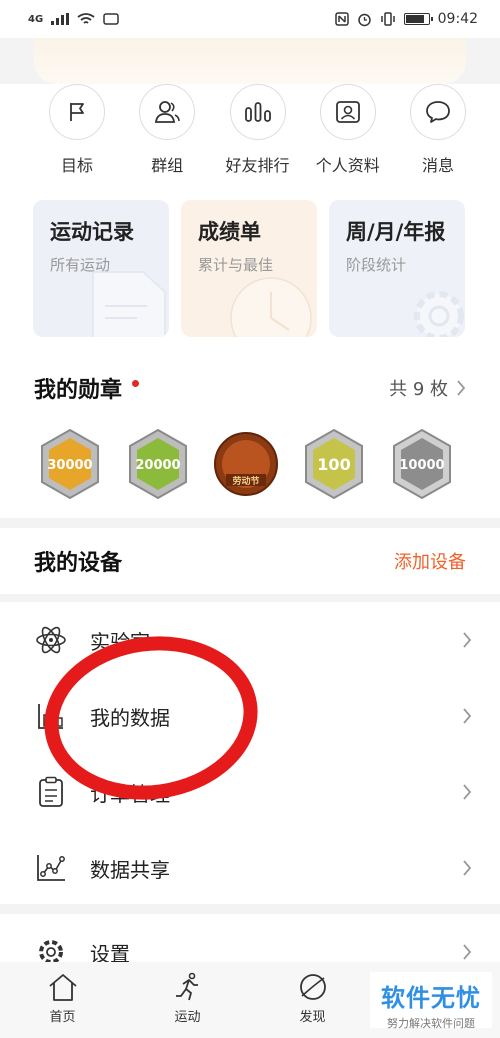 This screenshot has height=1038, width=500. Describe the element at coordinates (250, 388) in the screenshot. I see `medals-header: 我的勋章 共 9 枚` at that location.